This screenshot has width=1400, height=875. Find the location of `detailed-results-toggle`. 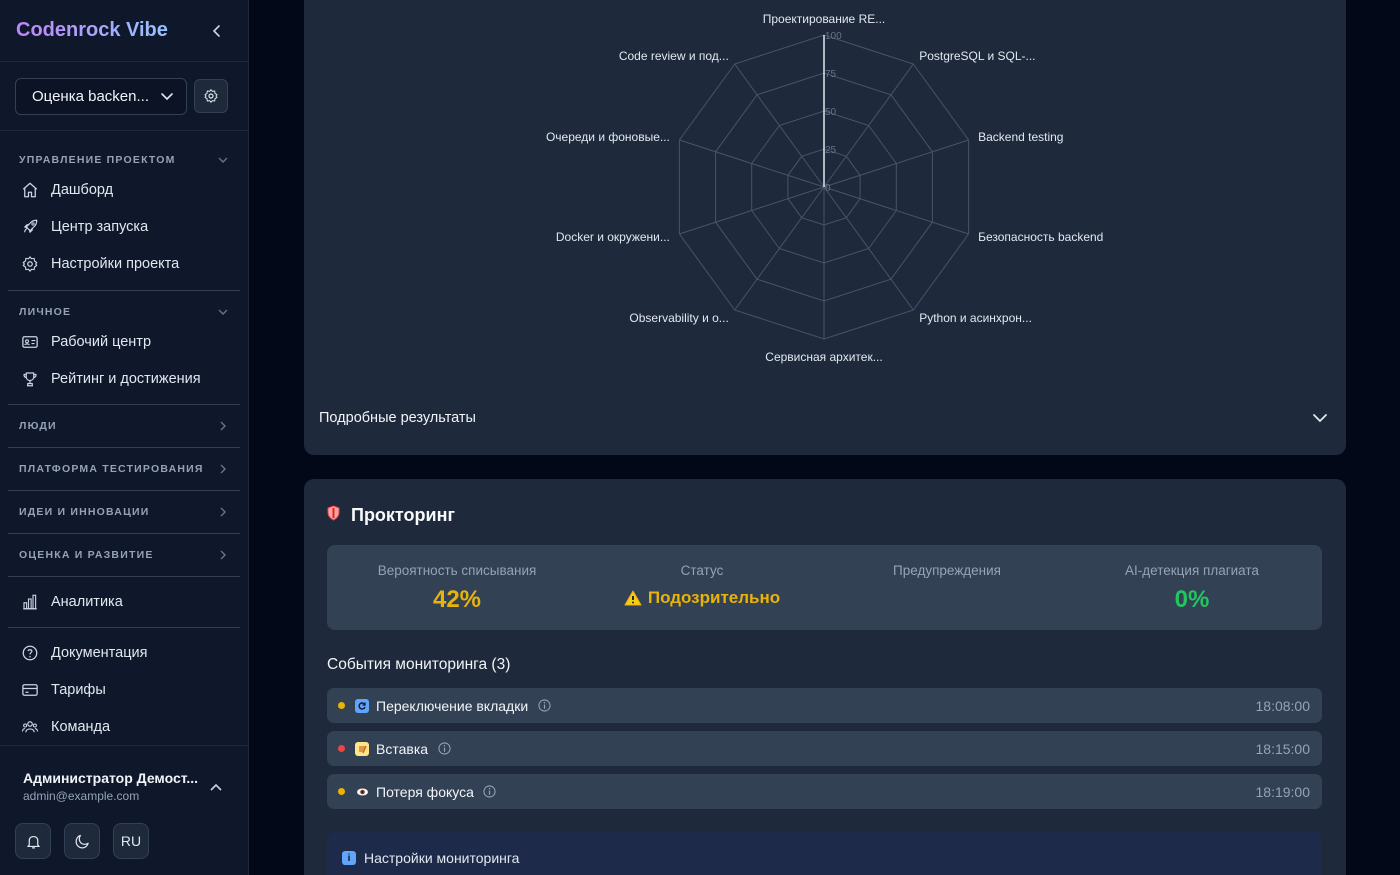

detailed-results-toggle is located at coordinates (1320, 418).